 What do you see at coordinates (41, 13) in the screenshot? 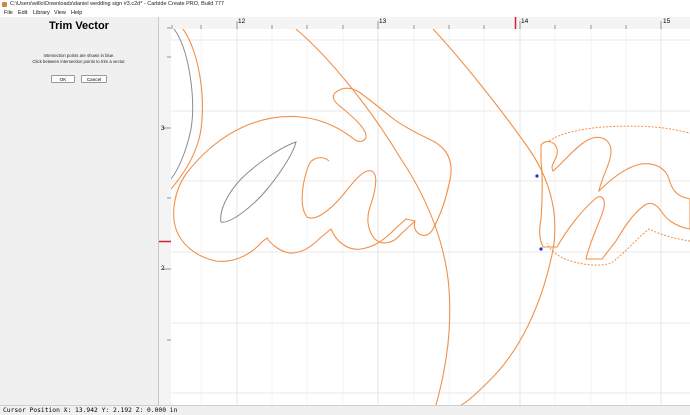
I see `menu-library: Library` at bounding box center [41, 13].